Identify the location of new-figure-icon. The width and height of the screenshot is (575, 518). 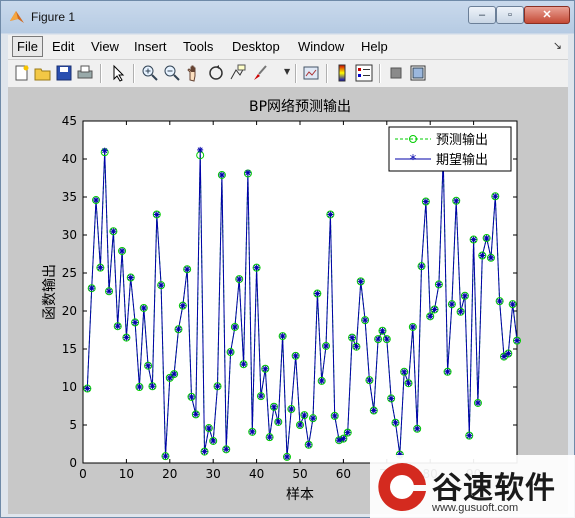
(22, 73).